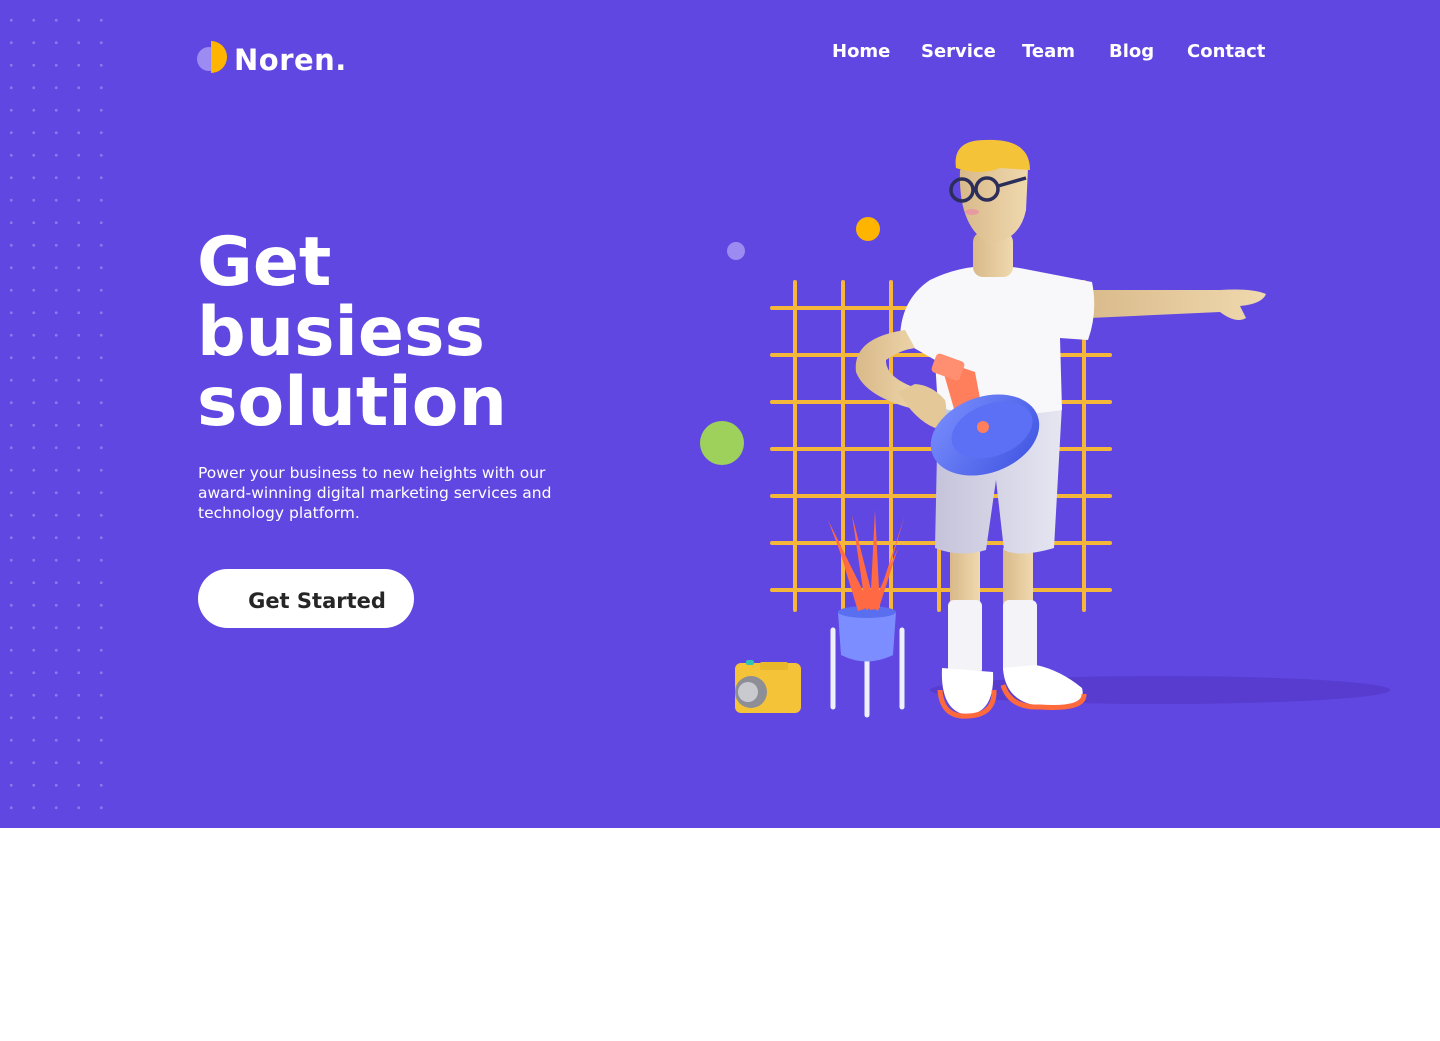  Describe the element at coordinates (1131, 51) in the screenshot. I see `nav-blog: Blog` at that location.